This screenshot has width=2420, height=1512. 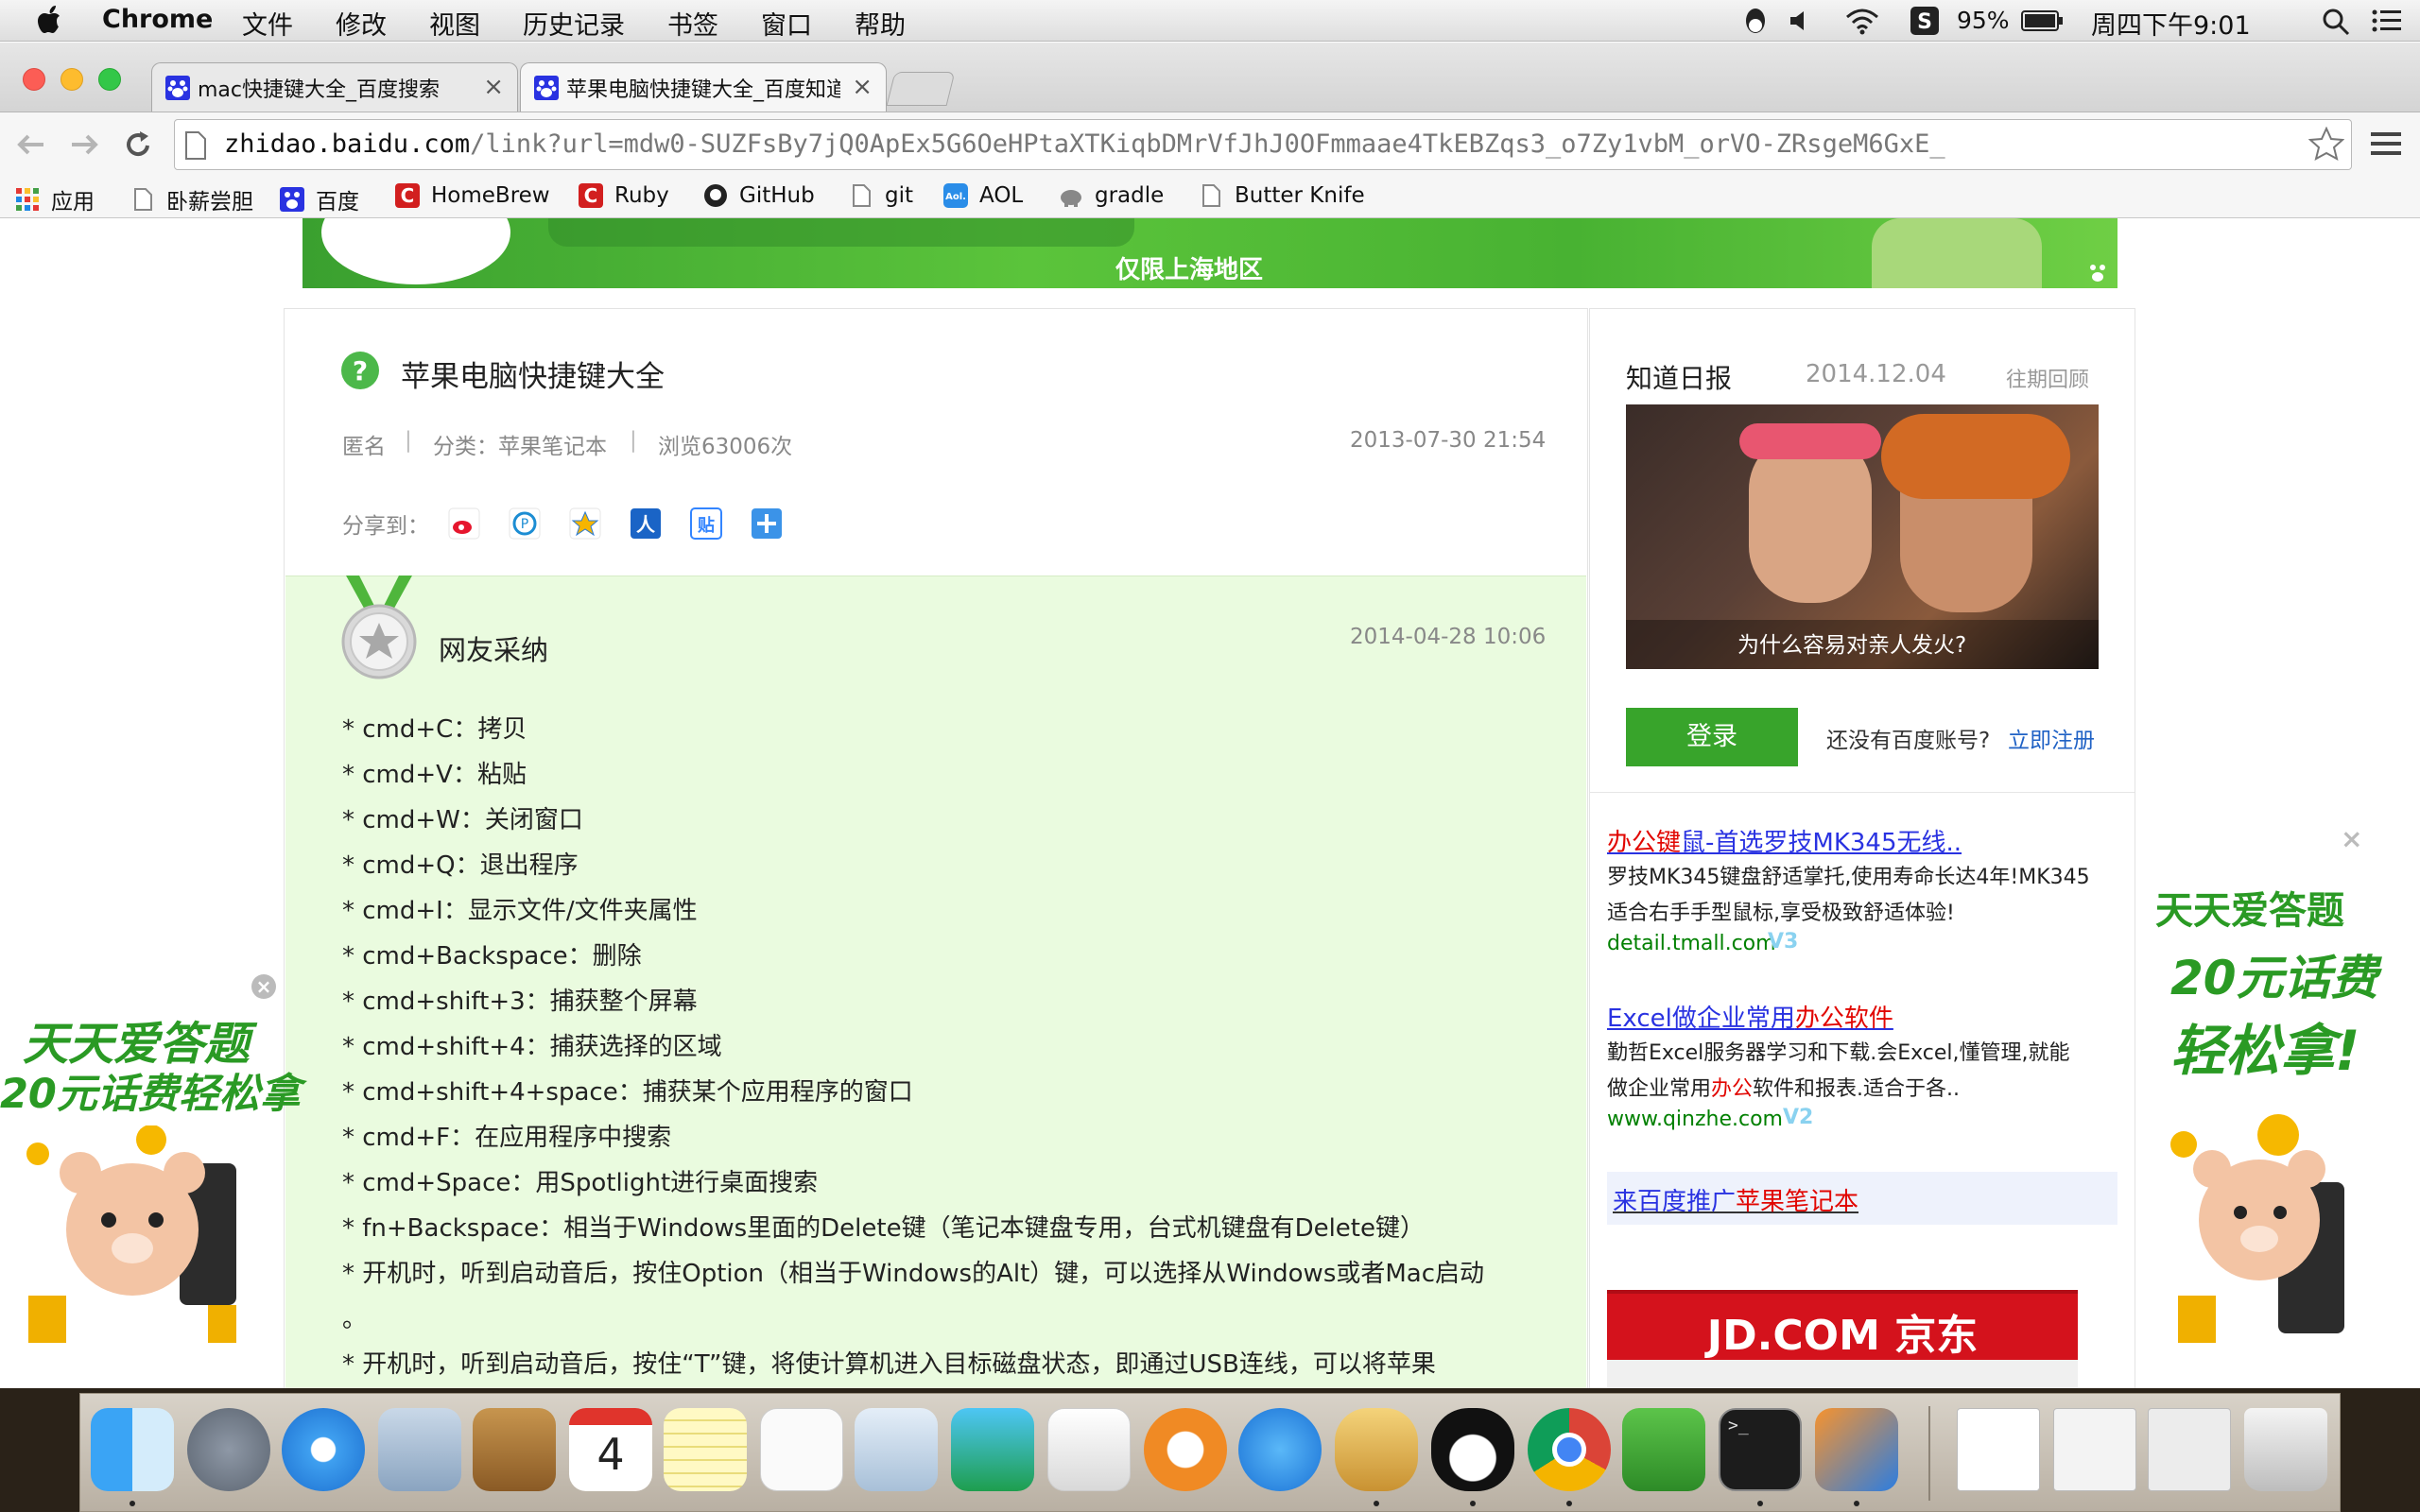 I want to click on bookmark-aol: Aol. AOL, so click(x=983, y=195).